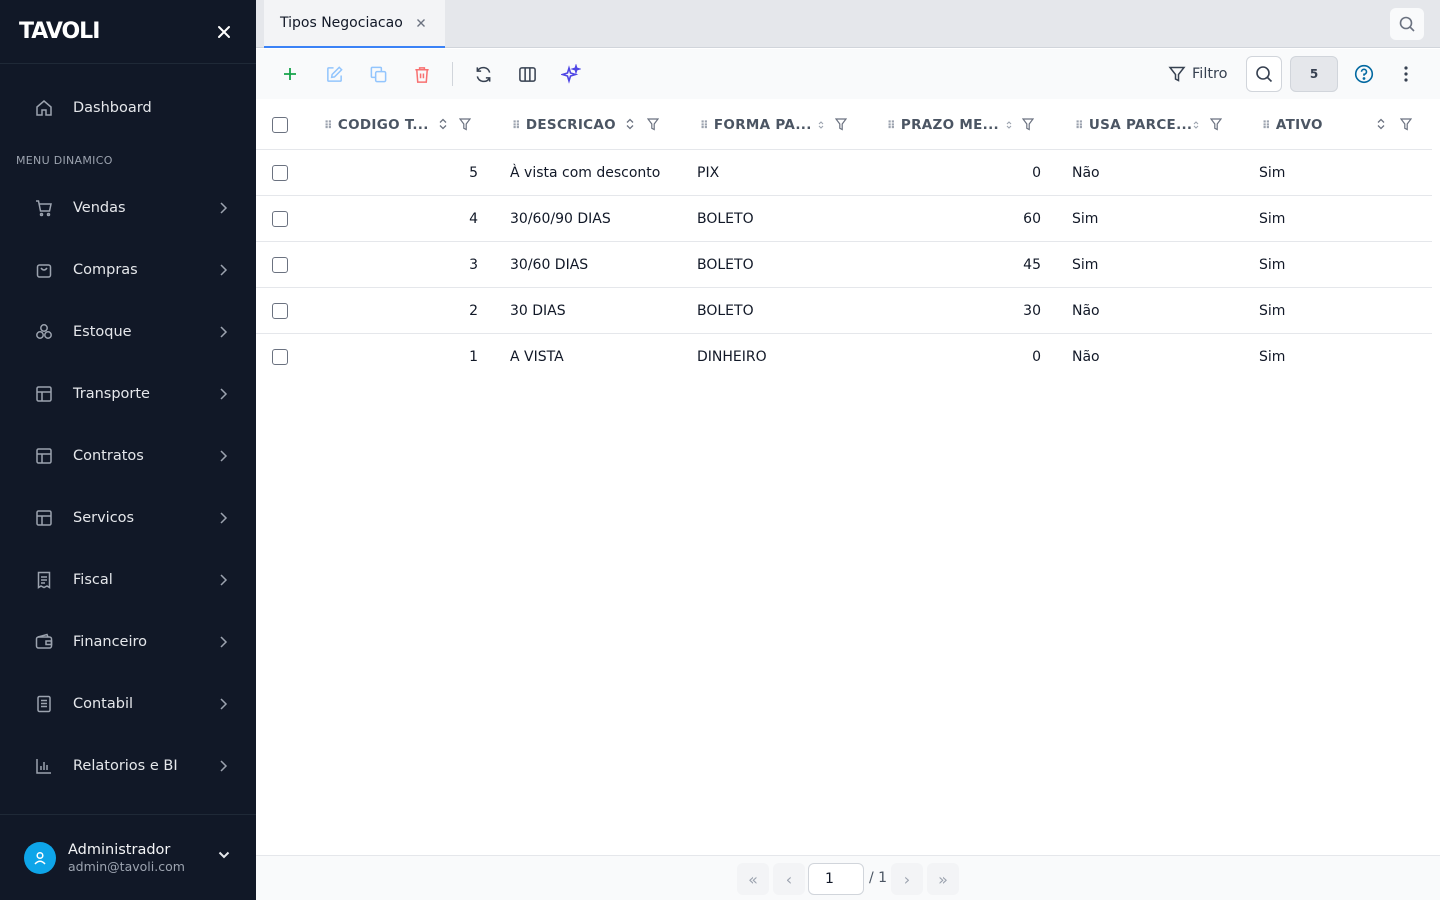  What do you see at coordinates (1177, 74) in the screenshot?
I see `filter-icon` at bounding box center [1177, 74].